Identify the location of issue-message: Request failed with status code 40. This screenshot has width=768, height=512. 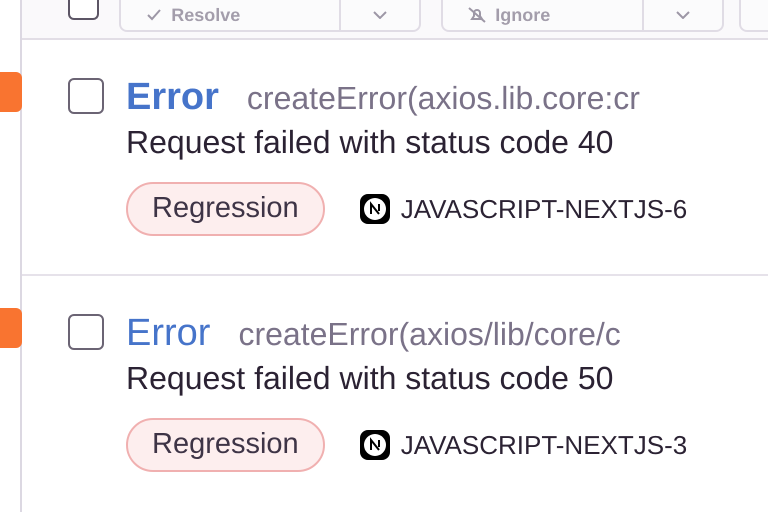
(370, 142).